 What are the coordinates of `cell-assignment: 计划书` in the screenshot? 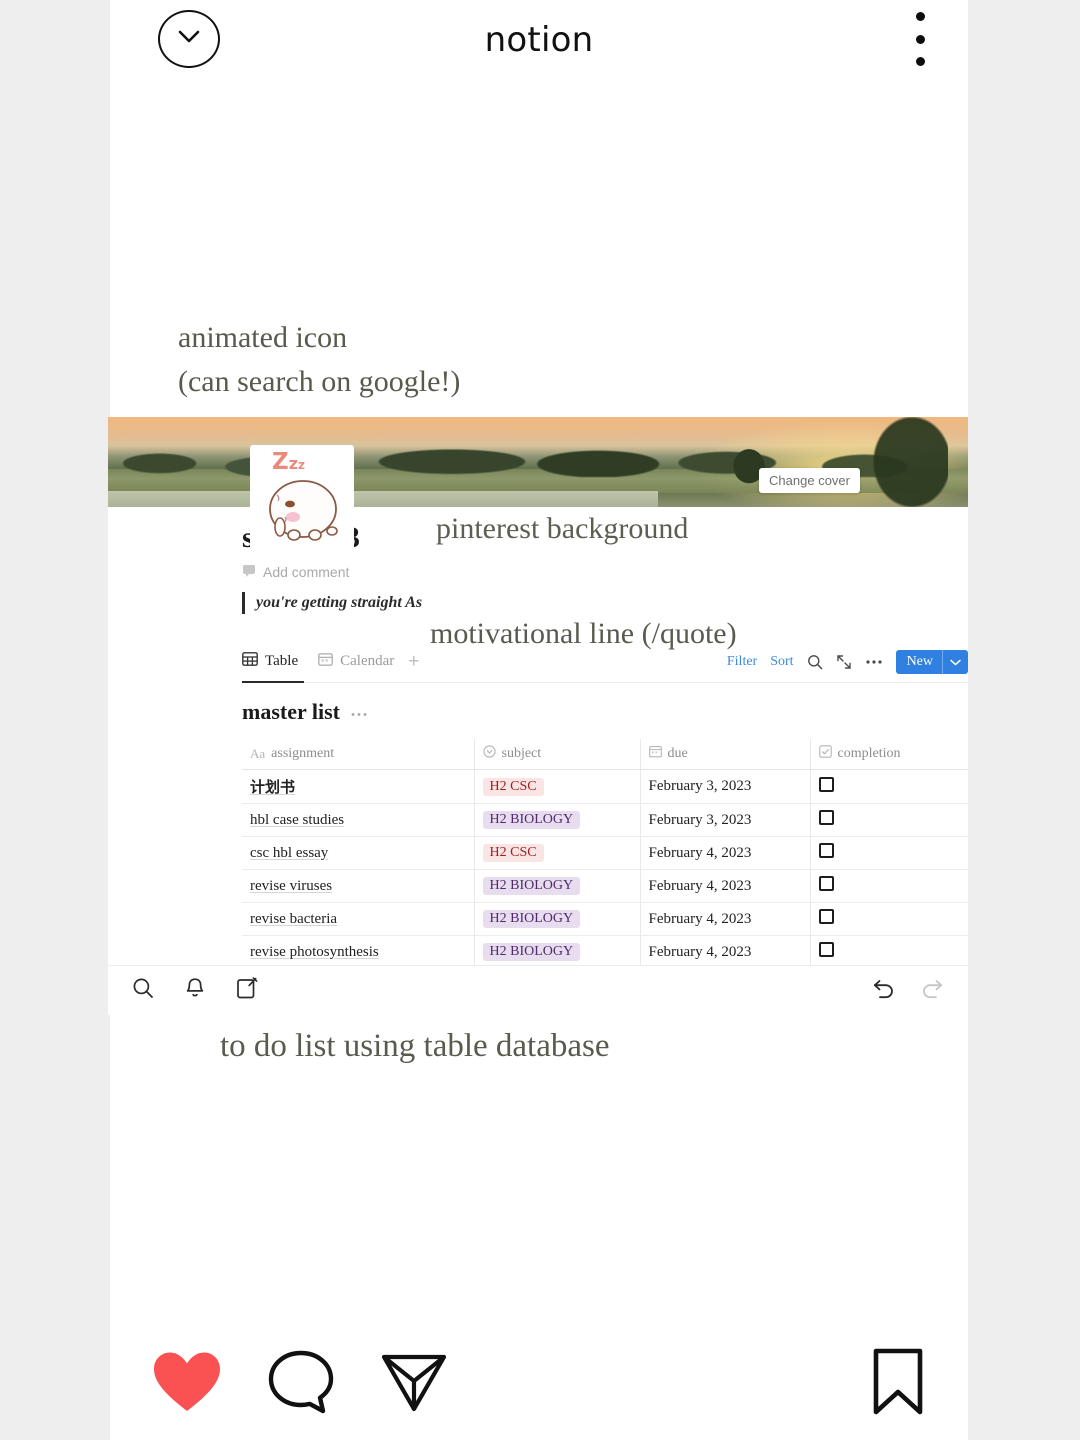 It's located at (358, 786).